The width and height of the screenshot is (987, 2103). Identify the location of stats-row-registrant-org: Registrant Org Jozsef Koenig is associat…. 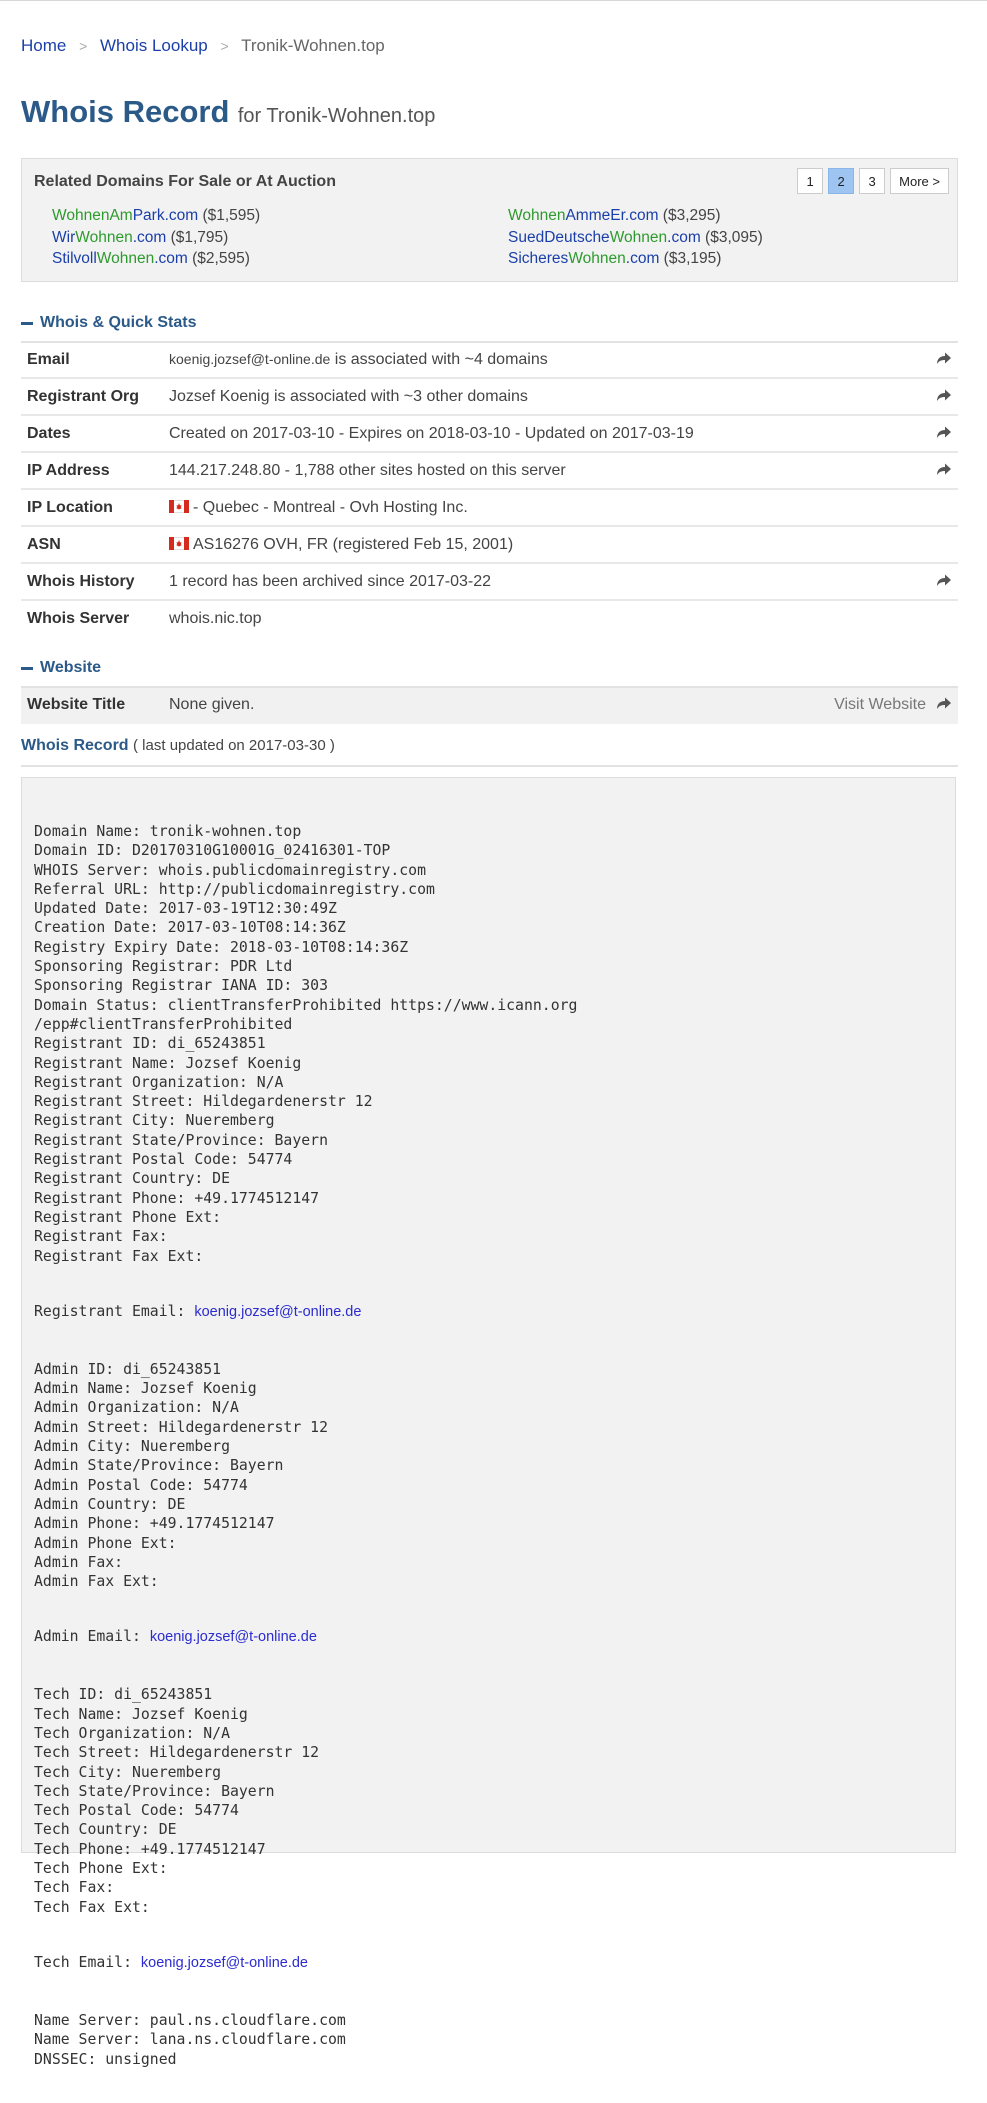
(489, 398).